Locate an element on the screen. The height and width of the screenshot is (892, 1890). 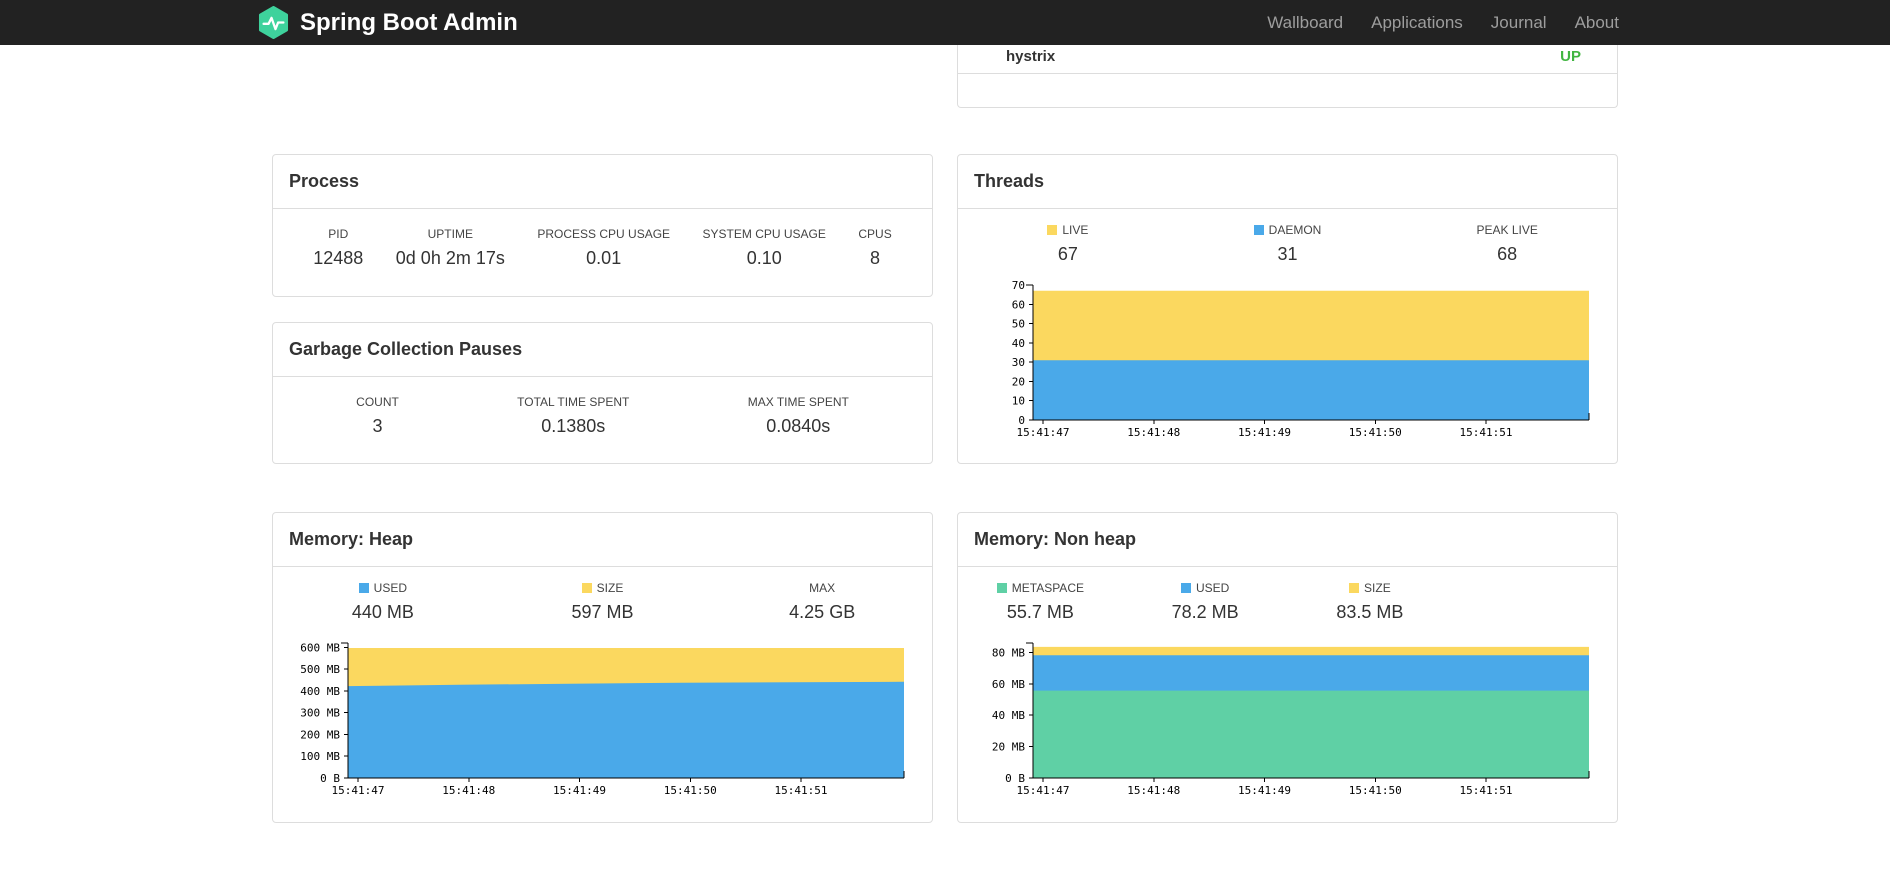
svg-text: 20 is located at coordinates (1018, 381).